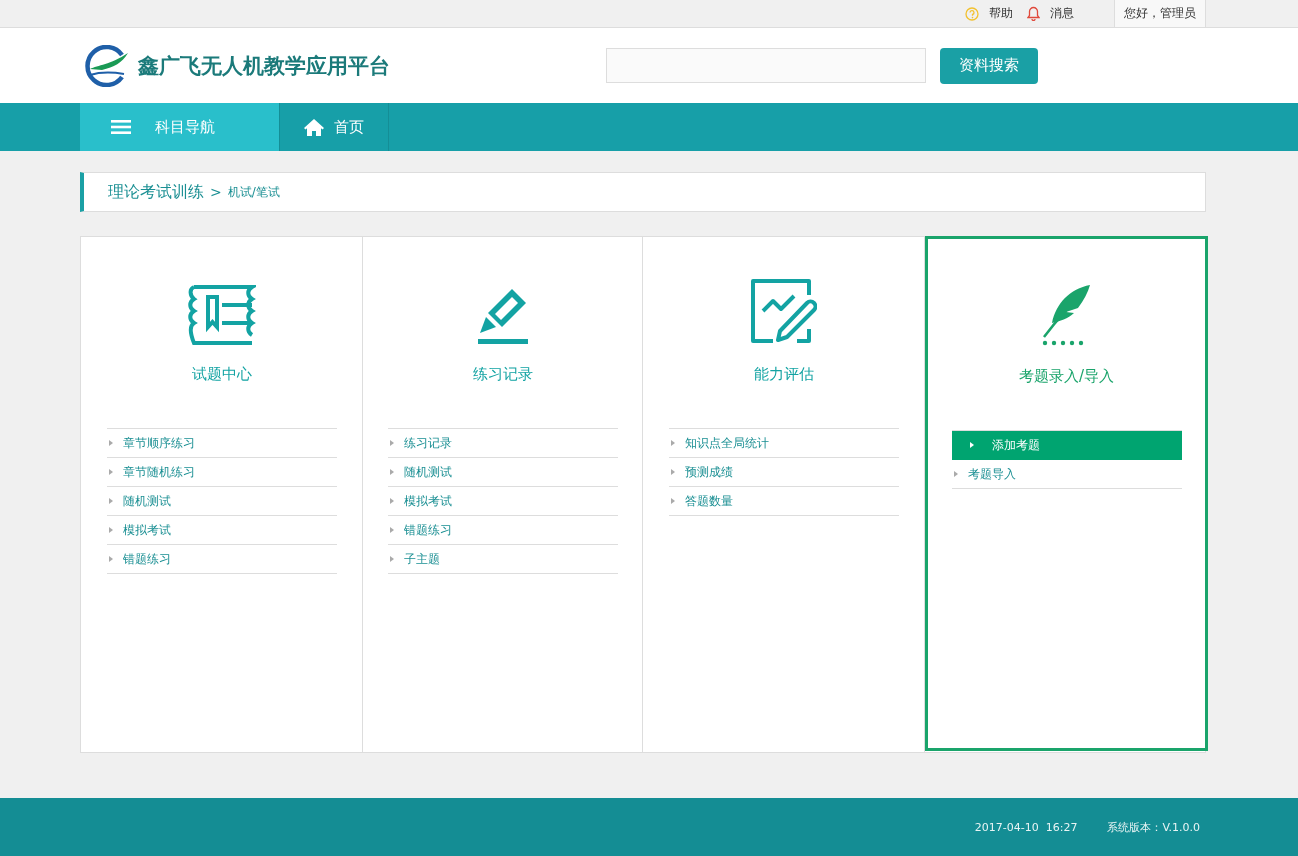 The image size is (1298, 856). I want to click on menu-icon, so click(121, 127).